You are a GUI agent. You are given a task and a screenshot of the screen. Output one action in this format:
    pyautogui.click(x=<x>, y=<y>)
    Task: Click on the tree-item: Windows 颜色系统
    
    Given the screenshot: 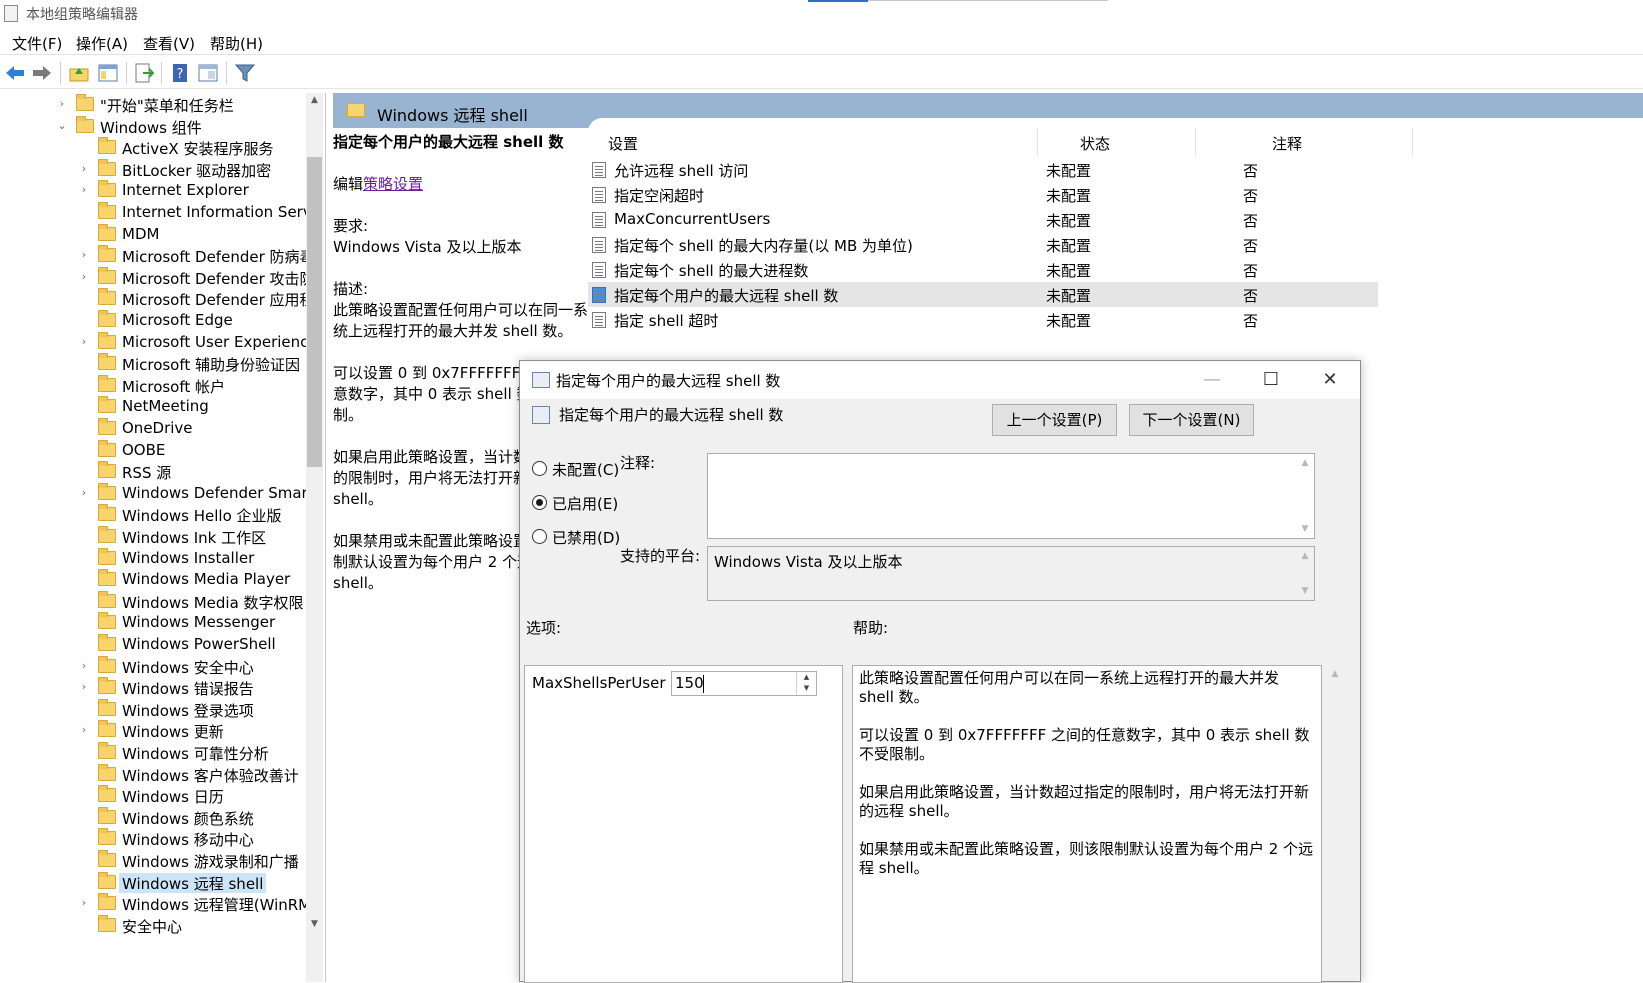 What is the action you would take?
    pyautogui.click(x=155, y=817)
    